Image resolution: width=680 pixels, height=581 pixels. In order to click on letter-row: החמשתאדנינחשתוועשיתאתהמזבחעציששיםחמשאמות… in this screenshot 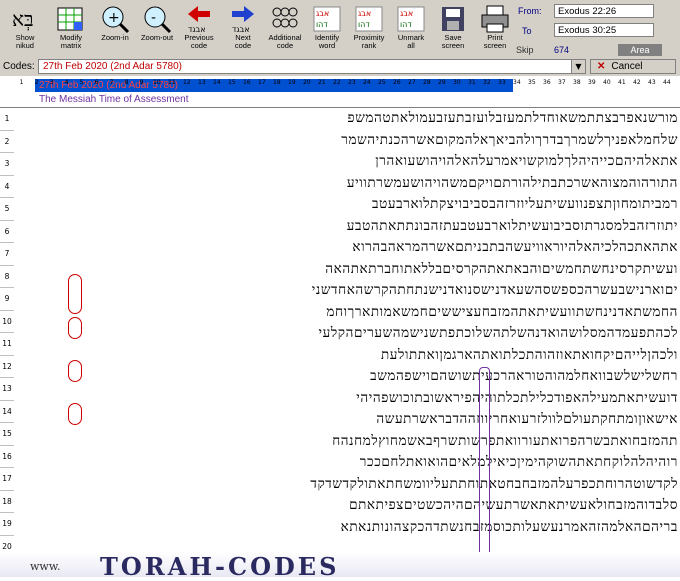, I will do `click(347, 313)`.